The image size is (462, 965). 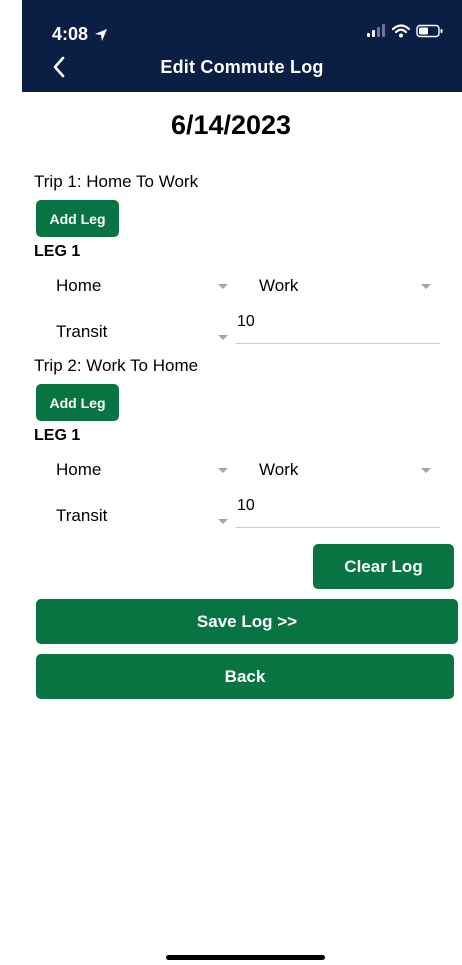 I want to click on trip-1-label: Trip 1: Home To Work, so click(x=116, y=181).